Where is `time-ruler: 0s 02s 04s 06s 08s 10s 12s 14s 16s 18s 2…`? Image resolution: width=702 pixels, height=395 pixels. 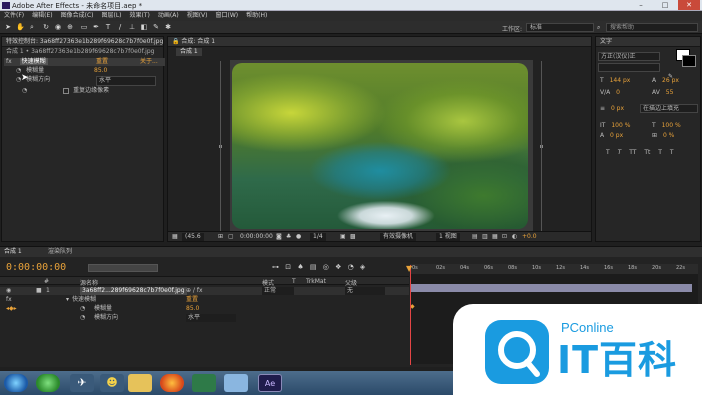
time-ruler: 0s 02s 04s 06s 08s 10s 12s 14s 16s 18s 2… is located at coordinates (554, 269).